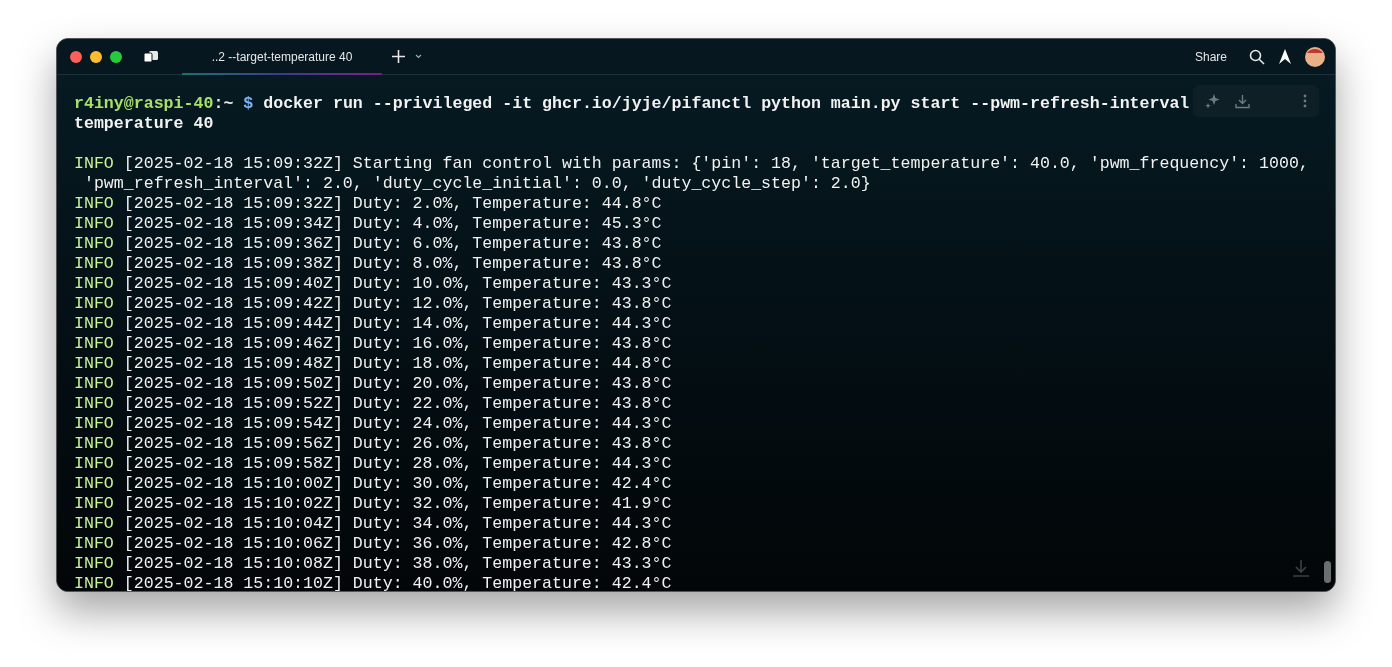  I want to click on log-line: INFO [2025-02-18 15:09:50Z] Duty: 20.0%, Temperature: 43.8°C, so click(373, 384).